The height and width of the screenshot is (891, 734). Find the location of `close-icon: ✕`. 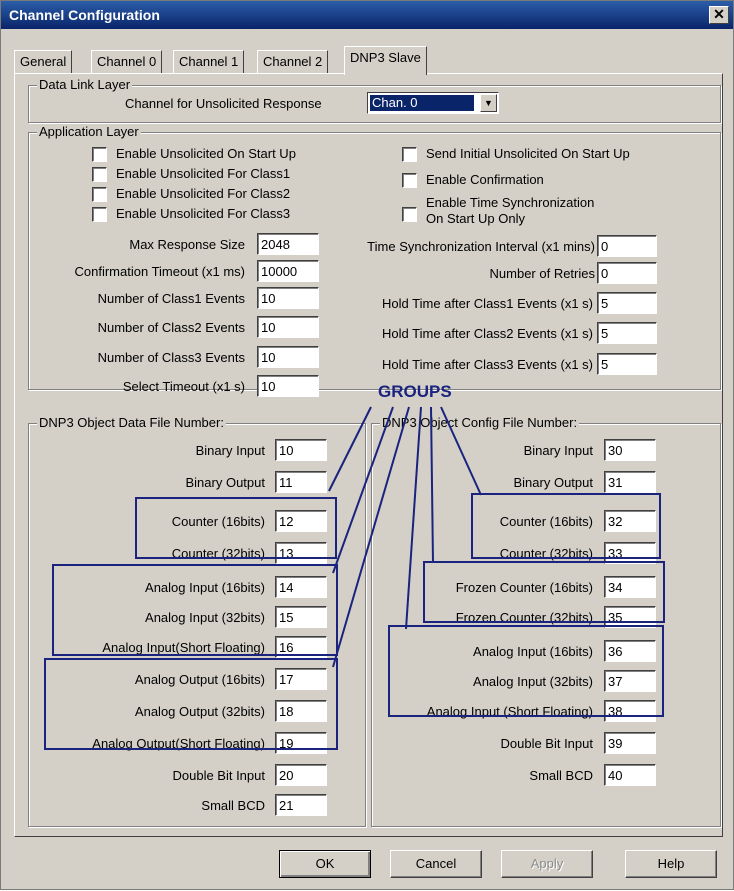

close-icon: ✕ is located at coordinates (719, 15).